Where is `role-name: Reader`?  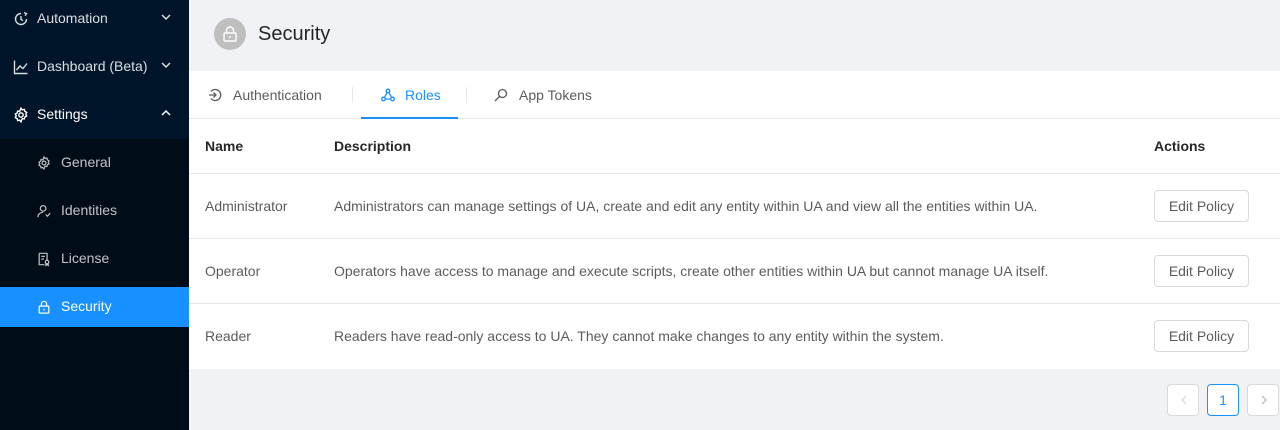
role-name: Reader is located at coordinates (228, 336).